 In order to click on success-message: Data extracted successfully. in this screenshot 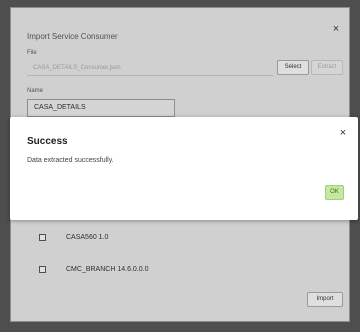, I will do `click(70, 160)`.